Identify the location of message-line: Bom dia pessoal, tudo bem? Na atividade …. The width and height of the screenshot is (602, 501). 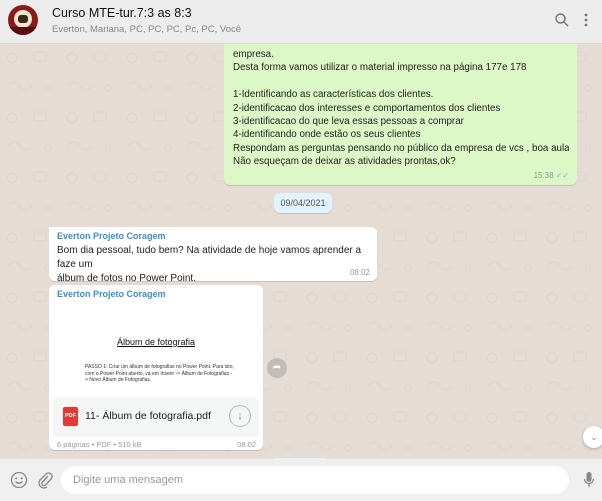
(209, 257).